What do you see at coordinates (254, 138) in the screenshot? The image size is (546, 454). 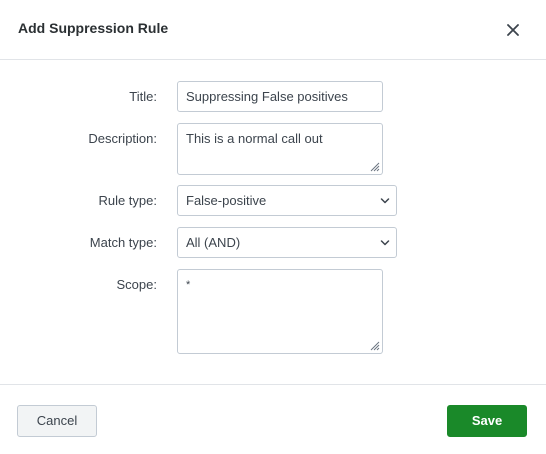 I see `description-text: This is a normal call out` at bounding box center [254, 138].